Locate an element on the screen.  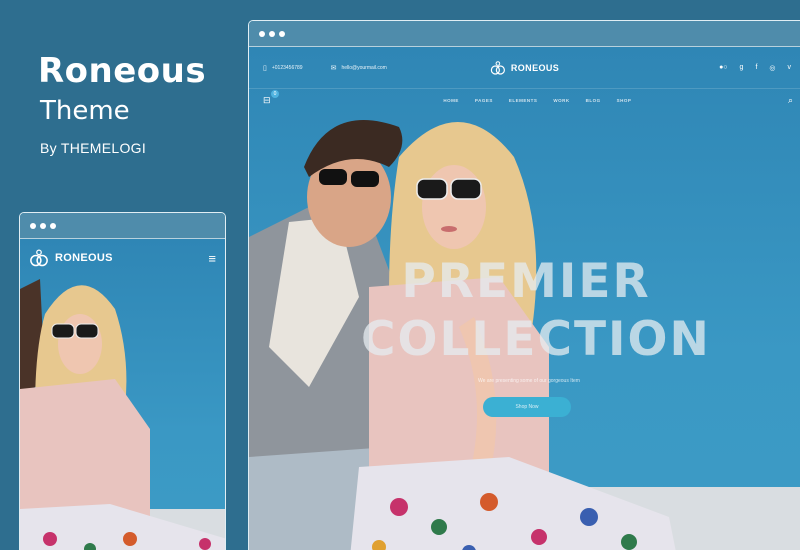
social-links: ●○ g f ◎ v is located at coordinates (756, 68).